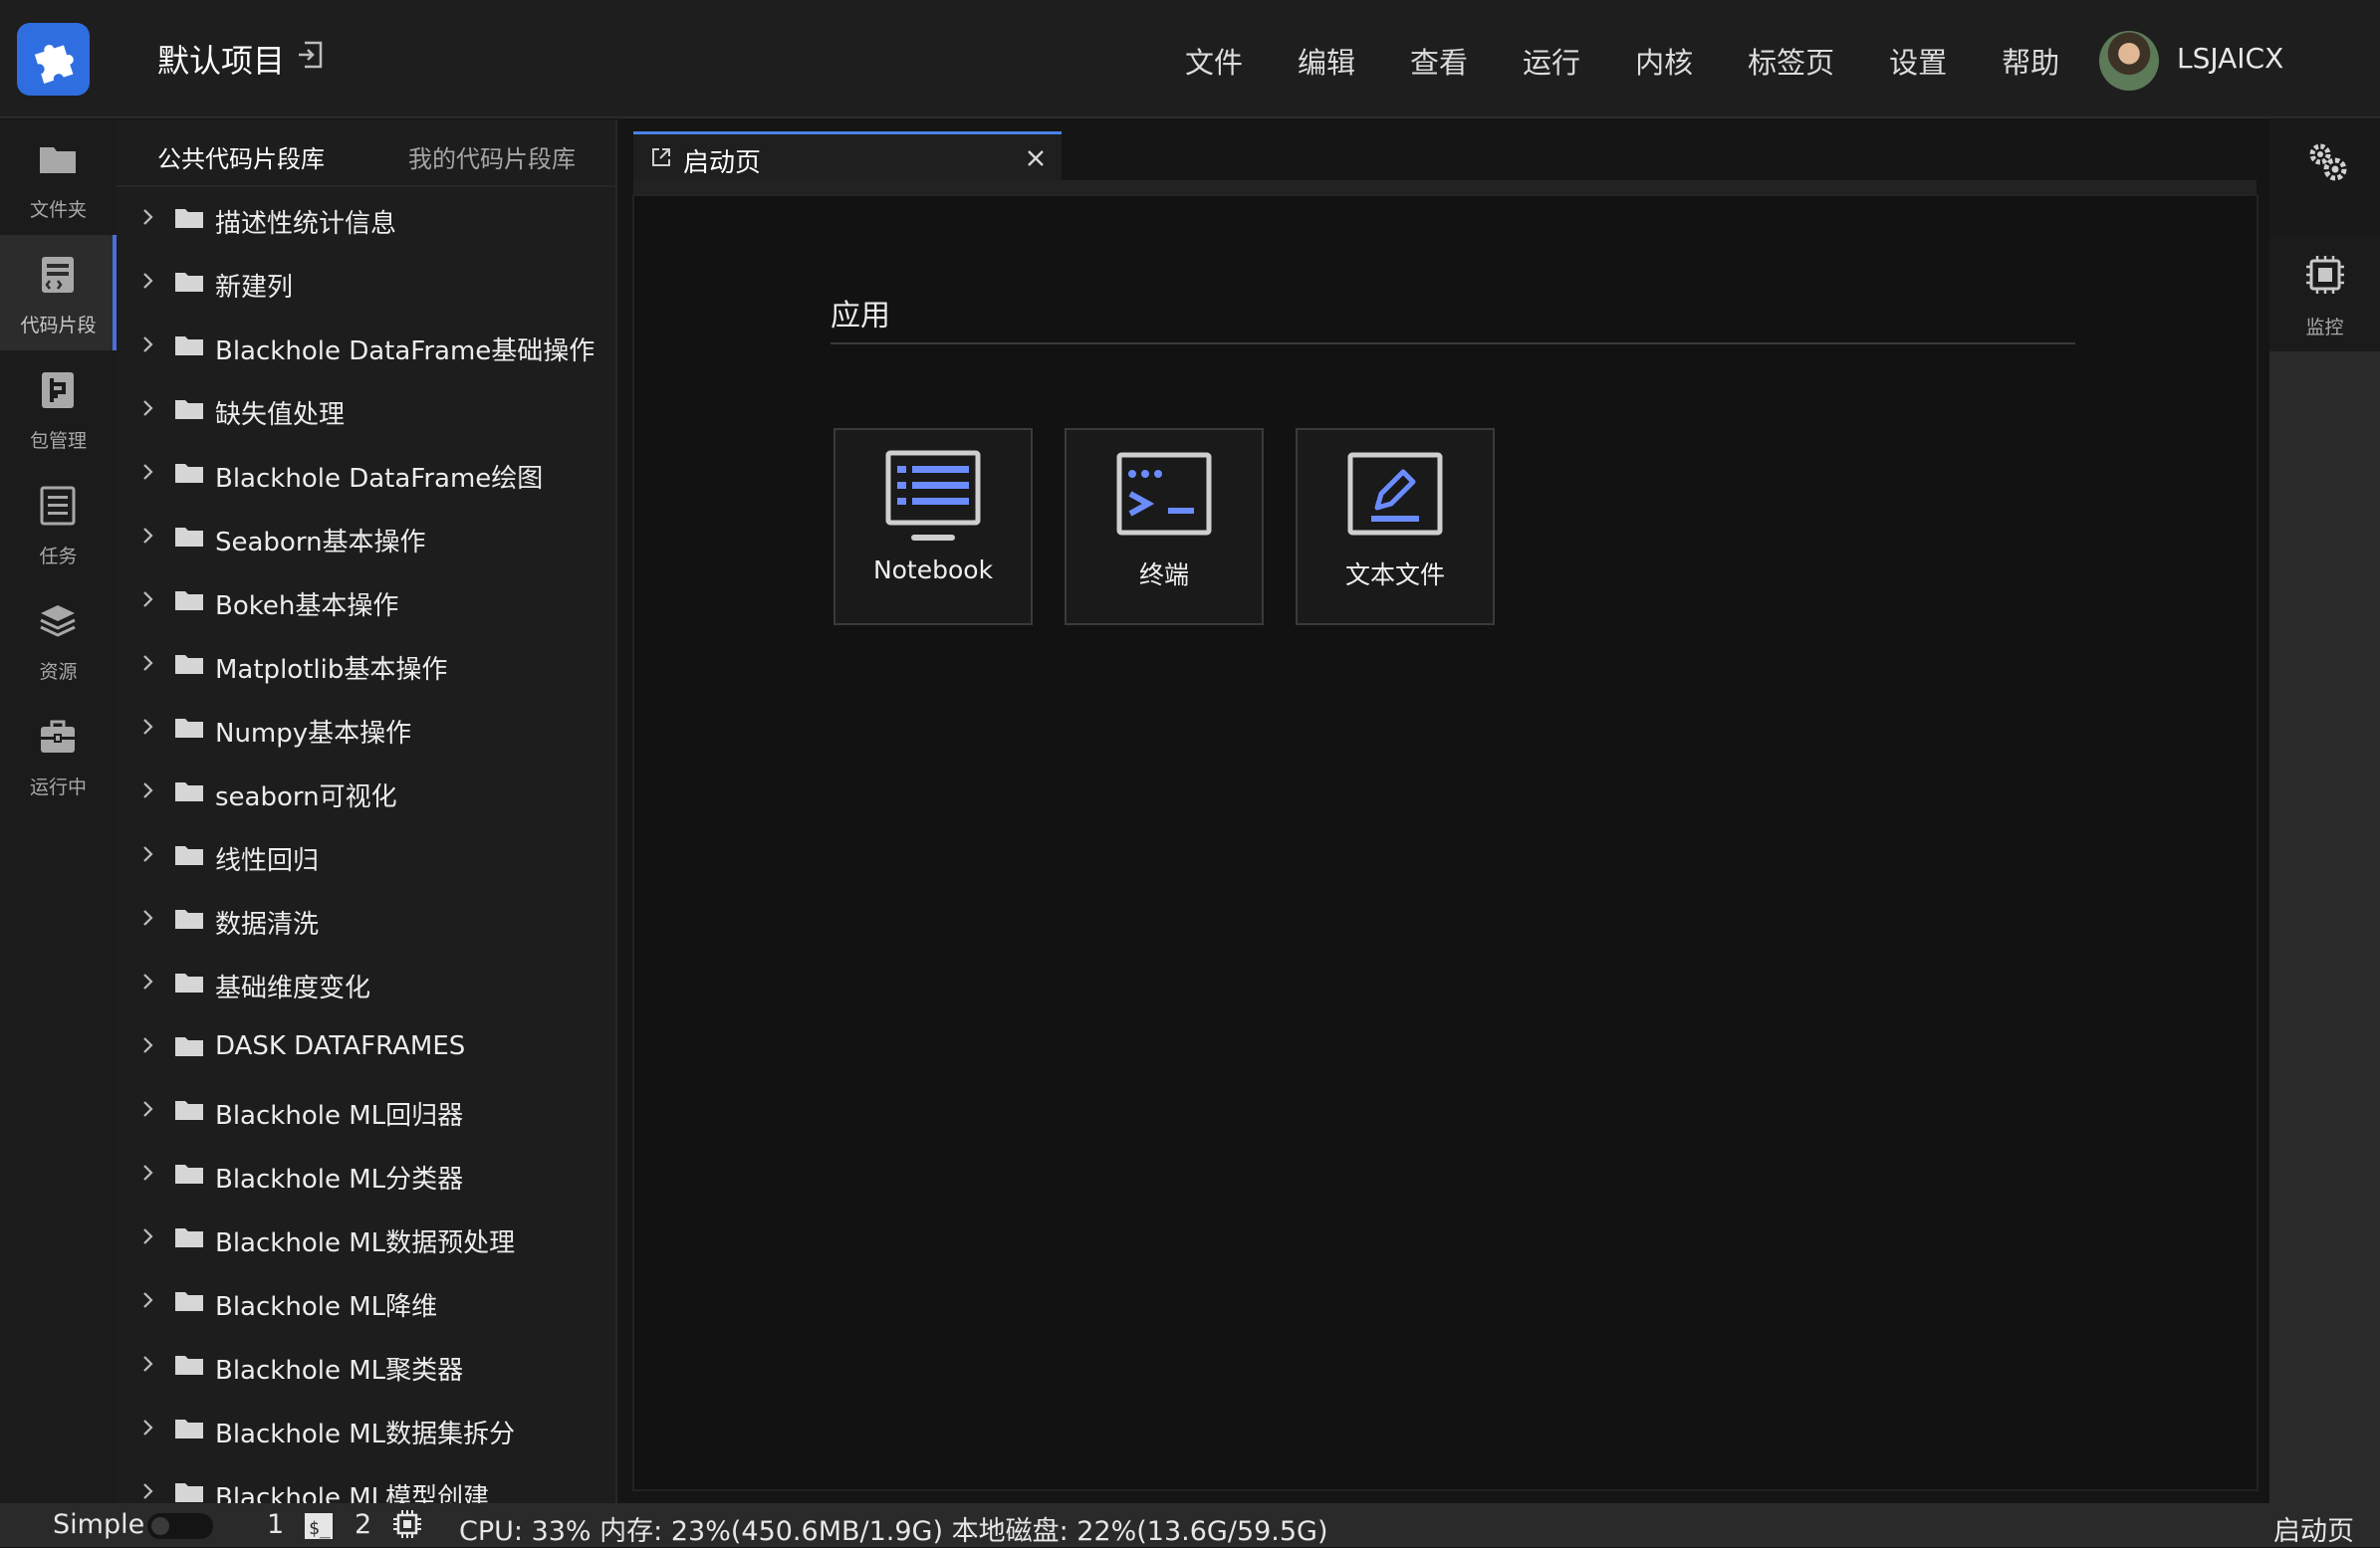 This screenshot has width=2380, height=1548. Describe the element at coordinates (1214, 61) in the screenshot. I see `menu-file: 文件` at that location.